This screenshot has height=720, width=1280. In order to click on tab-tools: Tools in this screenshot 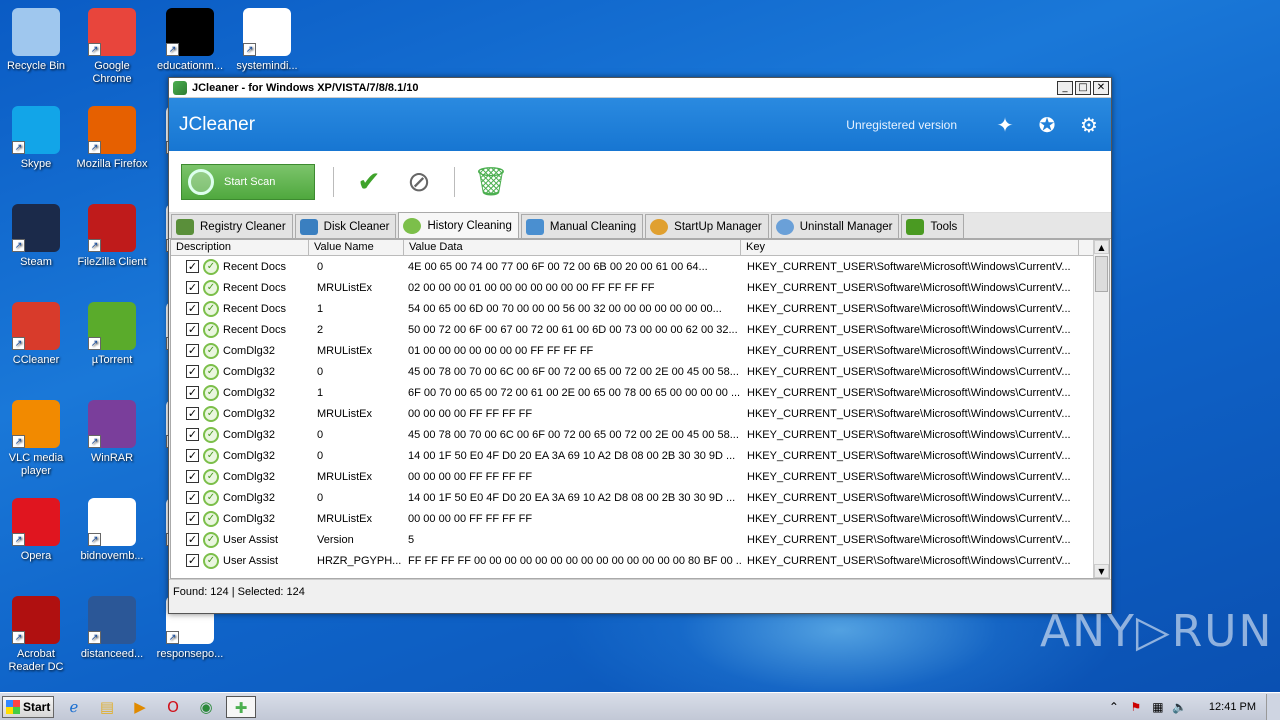, I will do `click(933, 226)`.